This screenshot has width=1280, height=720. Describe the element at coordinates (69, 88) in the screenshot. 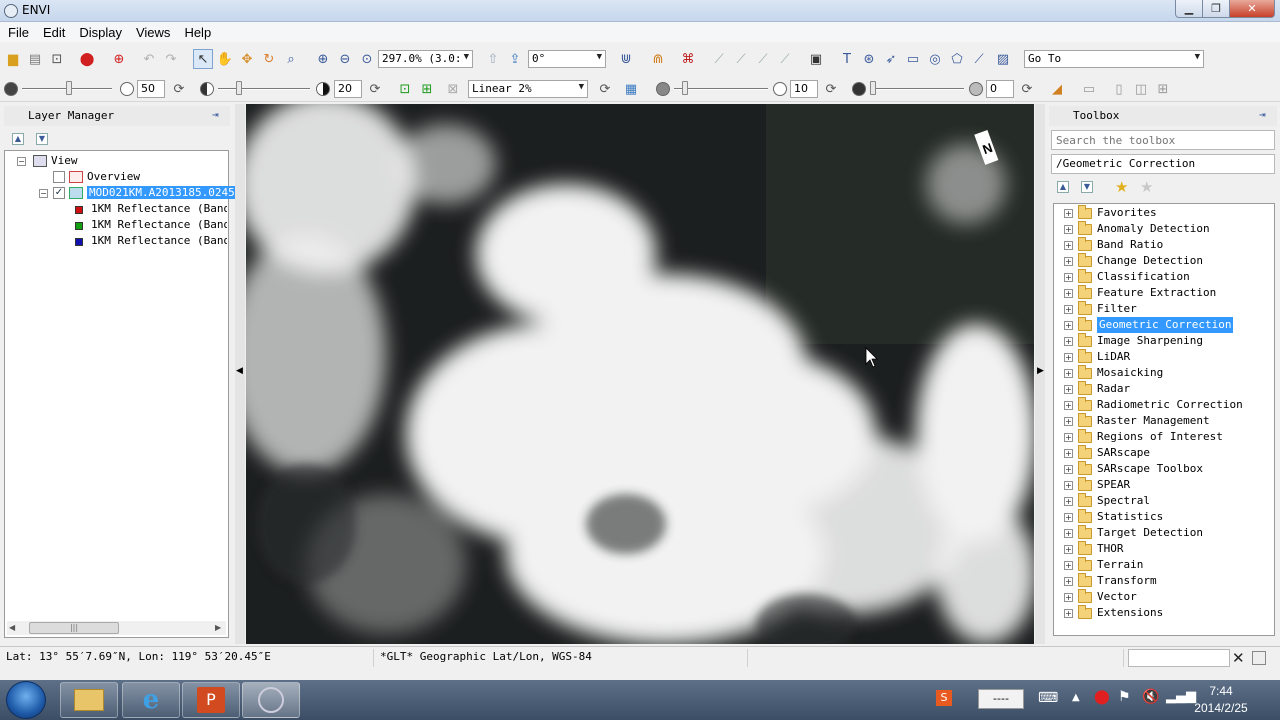

I see `brightness-slider-thumb` at that location.